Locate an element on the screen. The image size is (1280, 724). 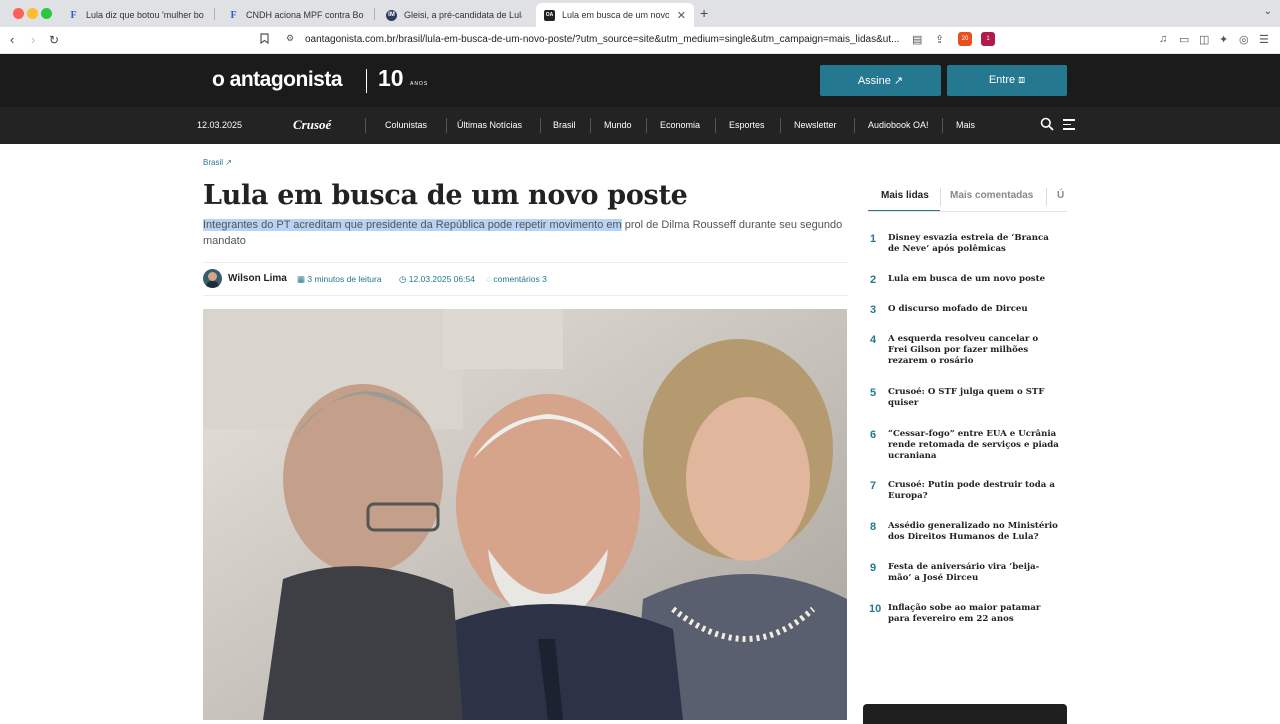
anniversary-logo: 10 is located at coordinates (391, 78).